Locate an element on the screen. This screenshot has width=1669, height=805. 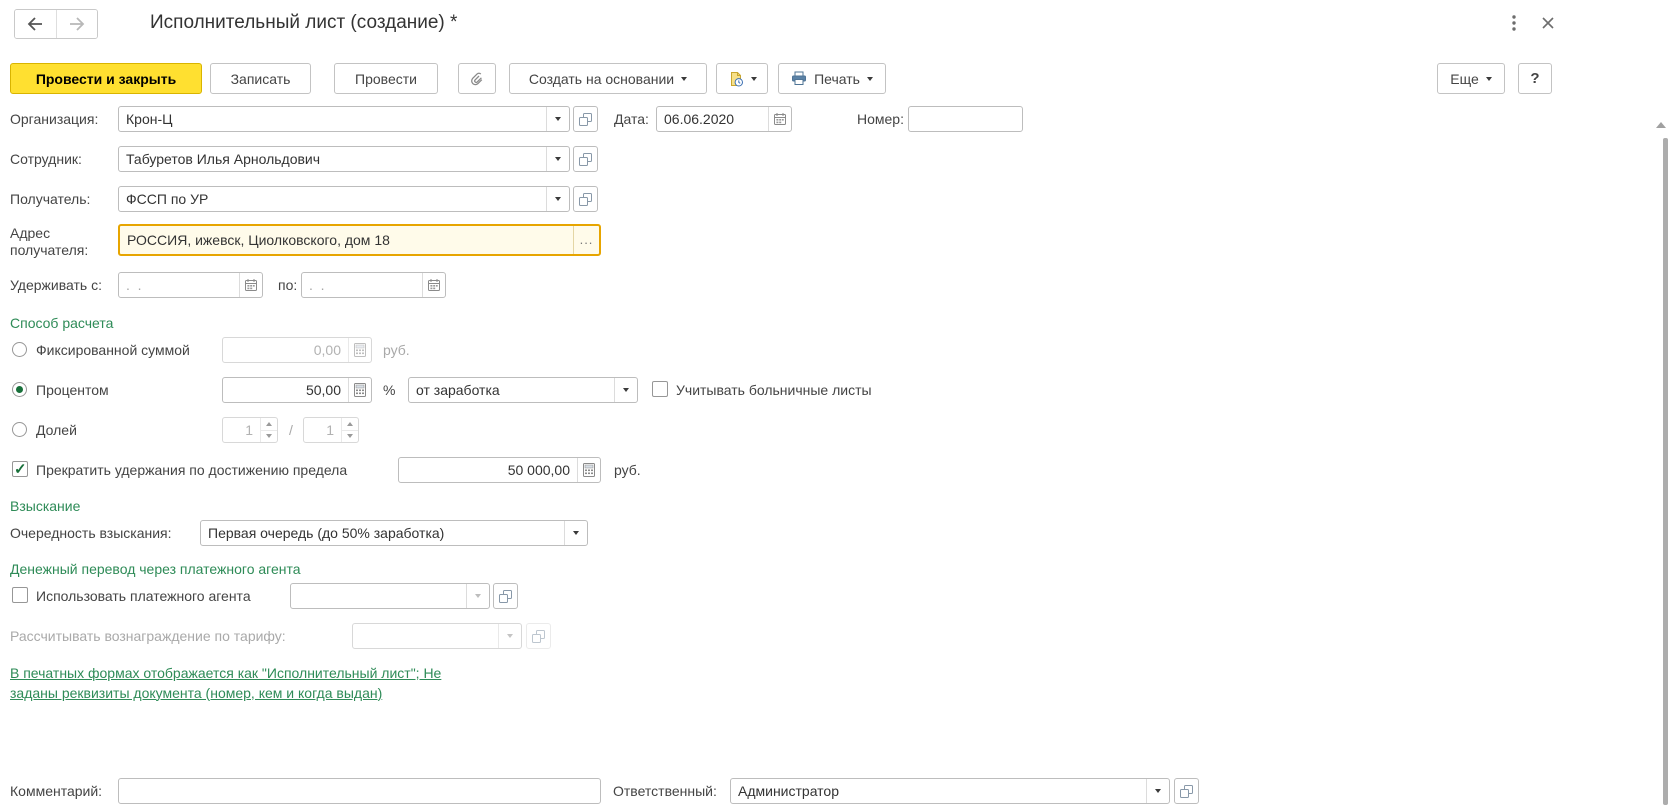
responsible-dropdown-button is located at coordinates (1157, 791).